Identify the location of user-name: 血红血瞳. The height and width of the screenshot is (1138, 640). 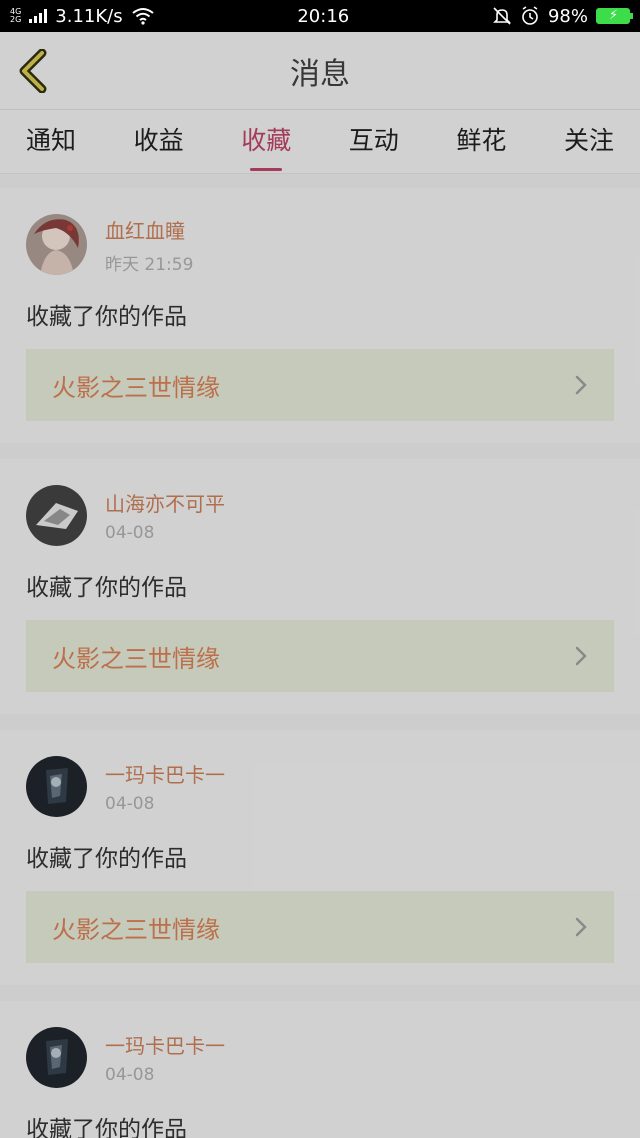
(149, 229).